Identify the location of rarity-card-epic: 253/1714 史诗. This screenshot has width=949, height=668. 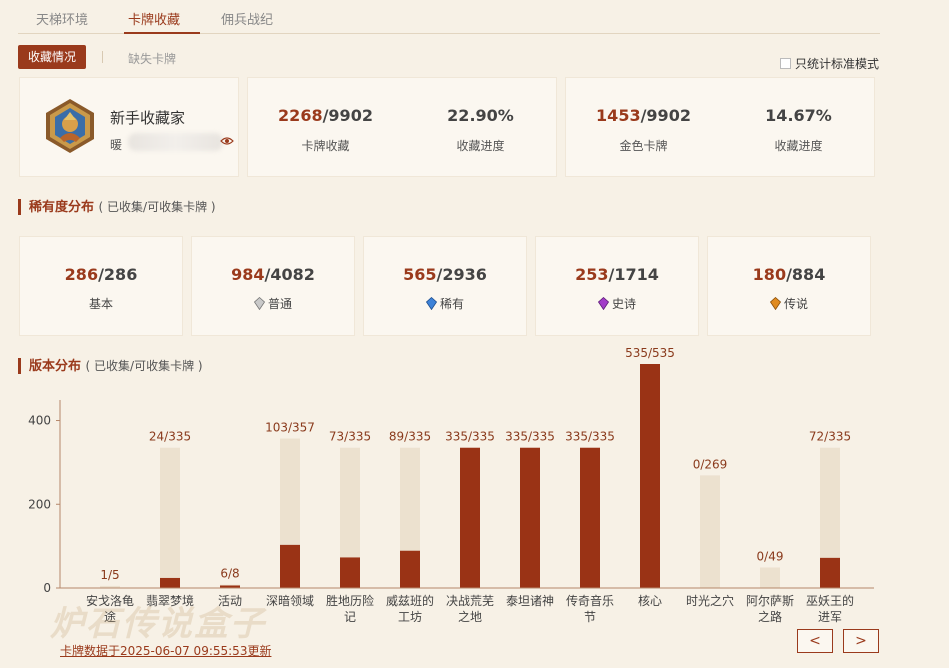
(617, 286).